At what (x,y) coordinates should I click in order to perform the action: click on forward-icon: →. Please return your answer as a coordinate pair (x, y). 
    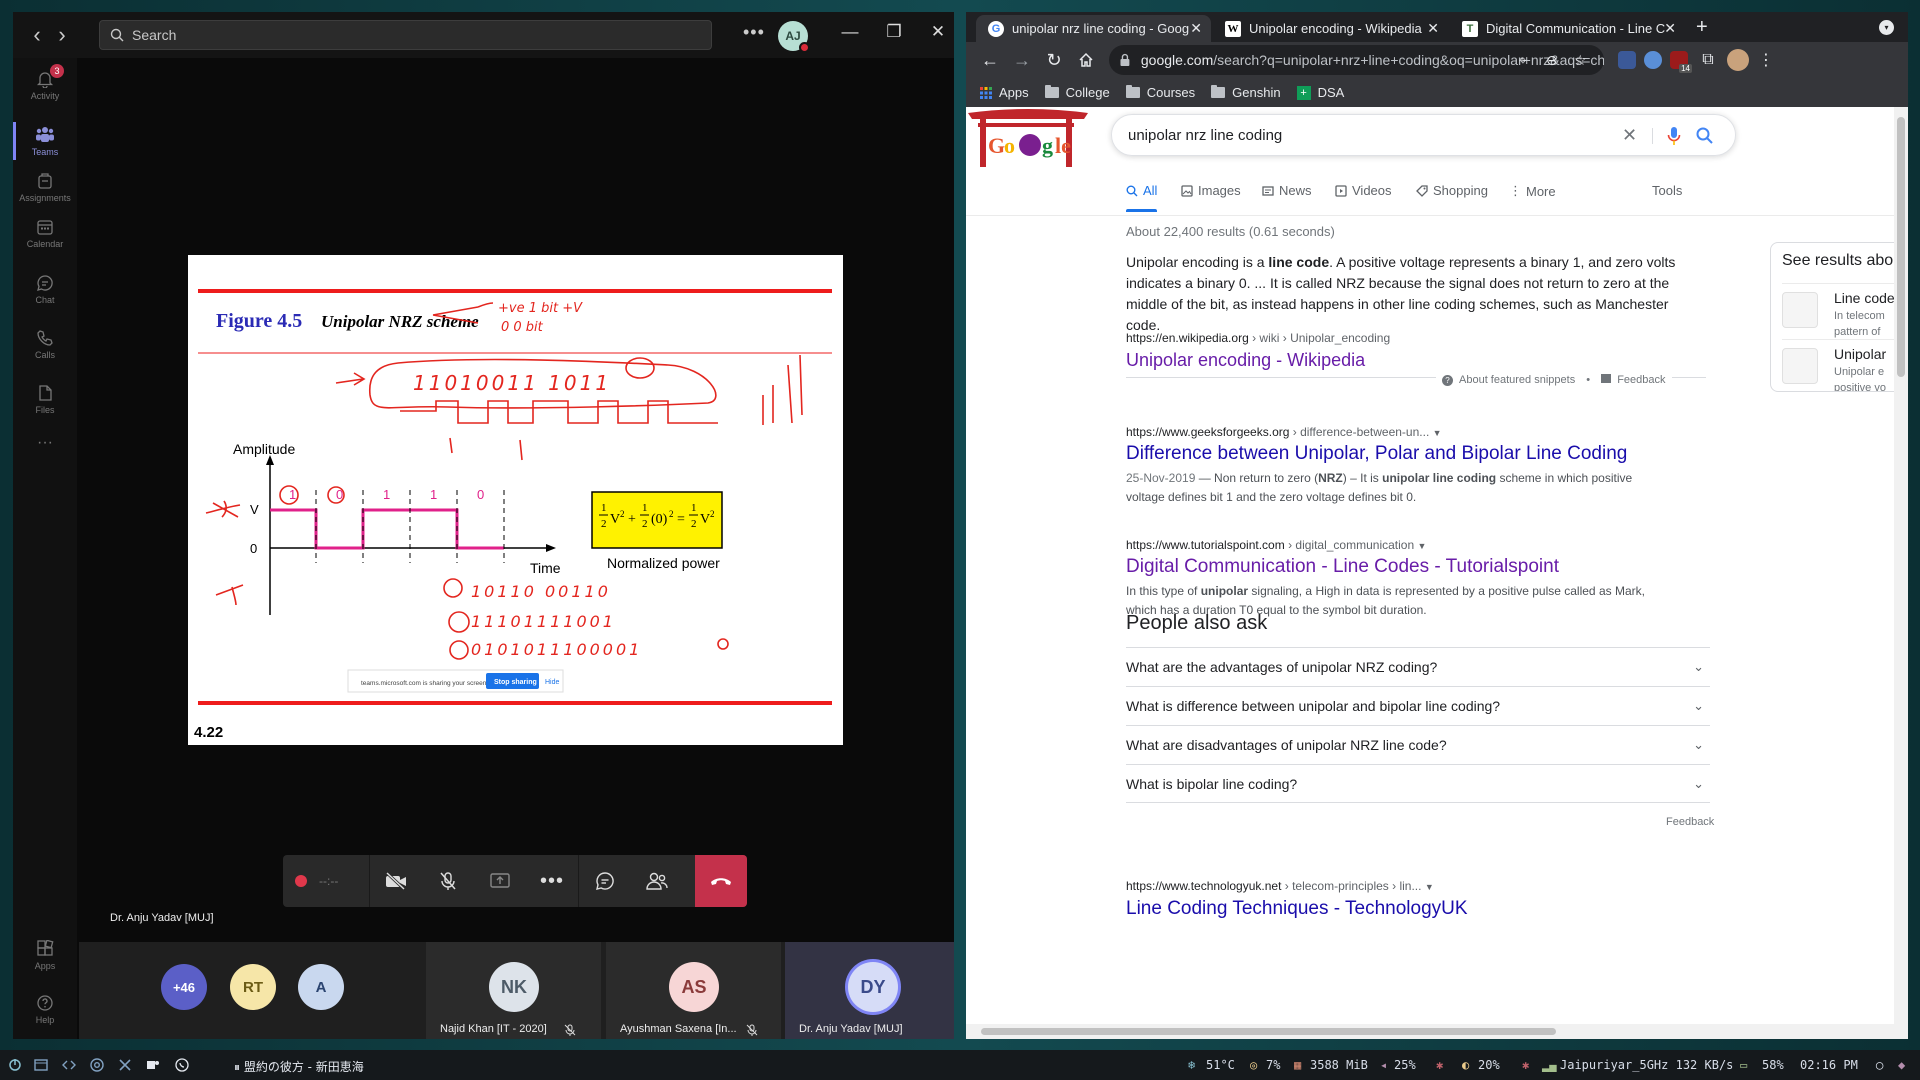
    Looking at the image, I should click on (1022, 60).